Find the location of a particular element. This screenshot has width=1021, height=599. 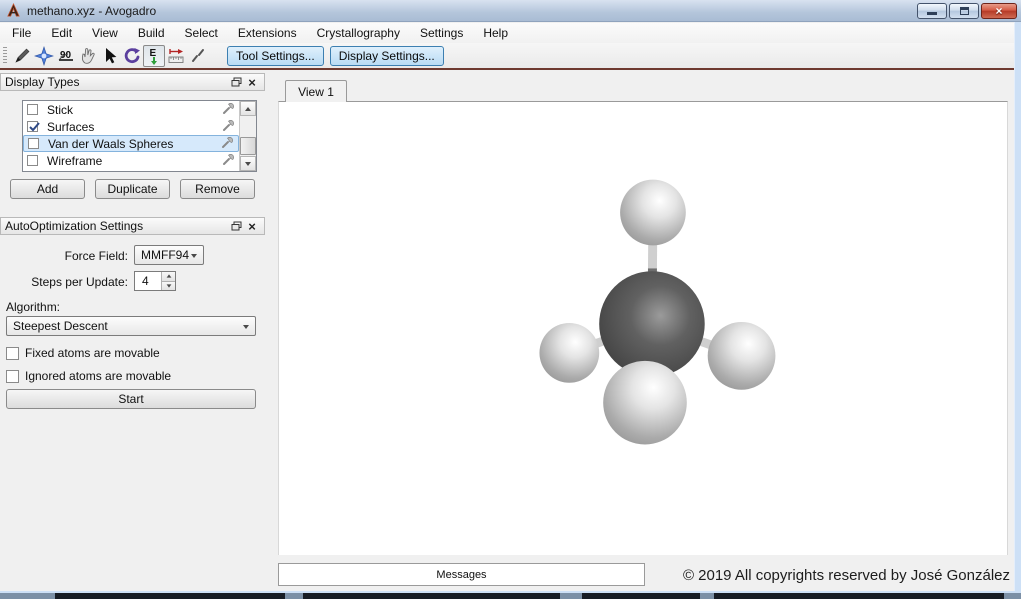

wireframe-settings-wrench-icon is located at coordinates (228, 161).